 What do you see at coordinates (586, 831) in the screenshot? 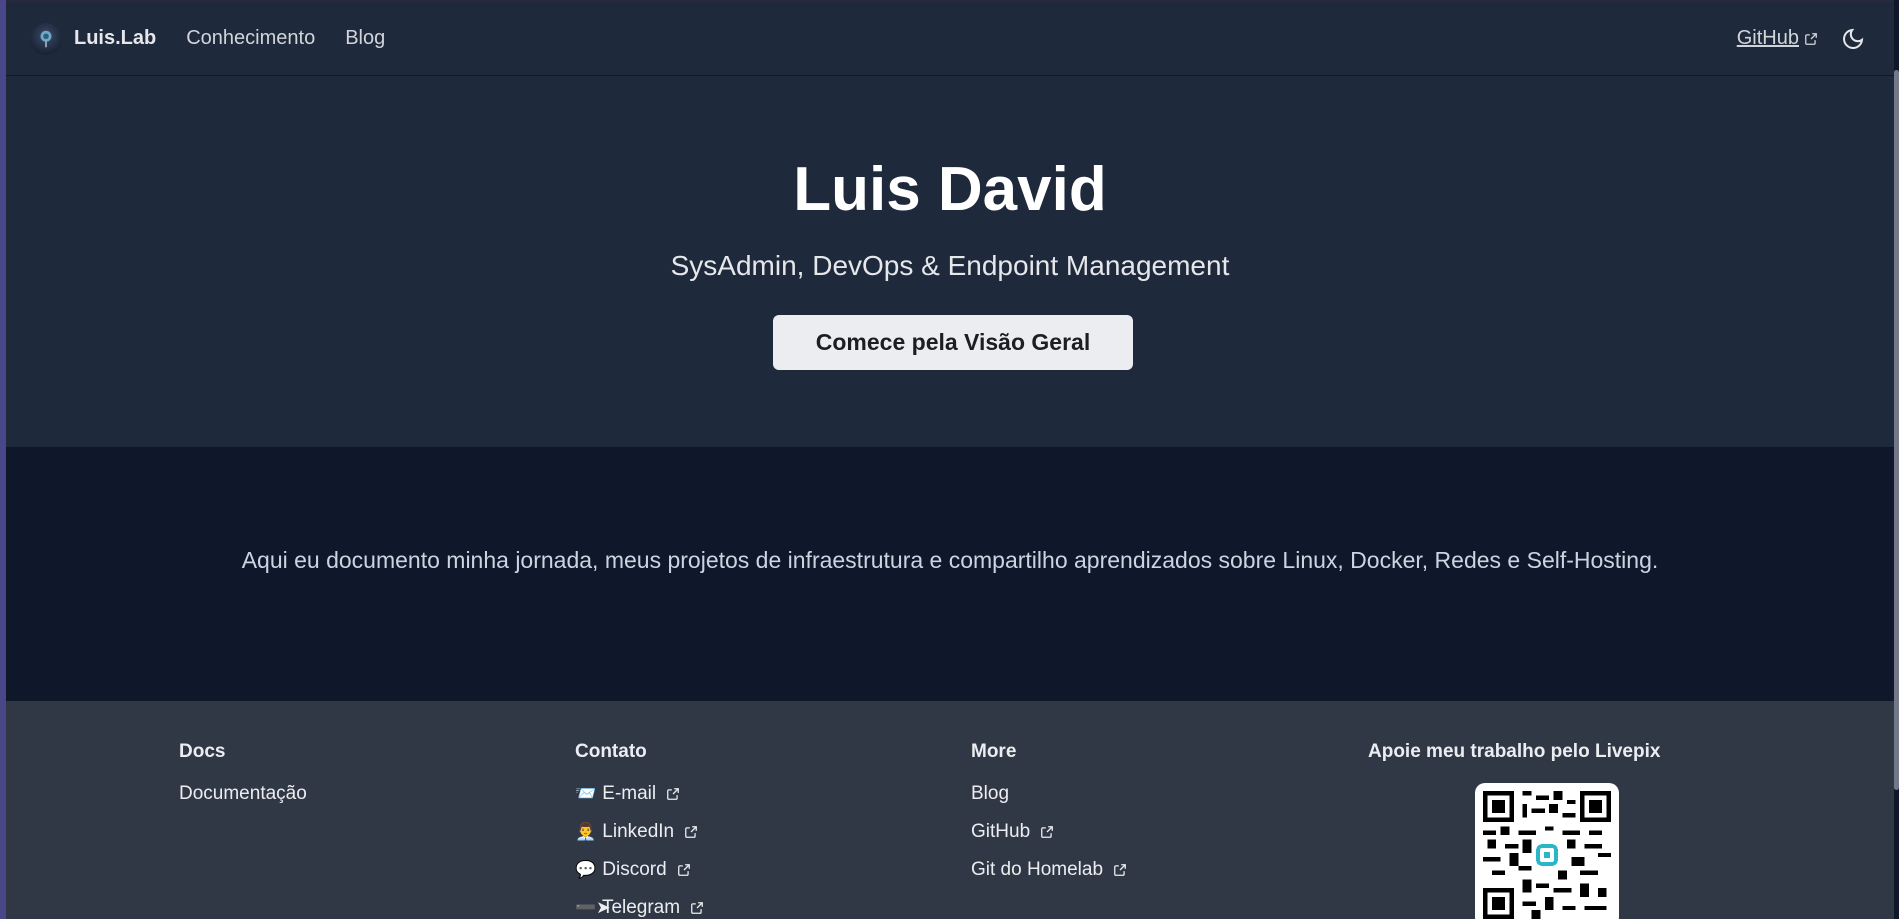
I see `businessman-icon: 👨‍💼` at bounding box center [586, 831].